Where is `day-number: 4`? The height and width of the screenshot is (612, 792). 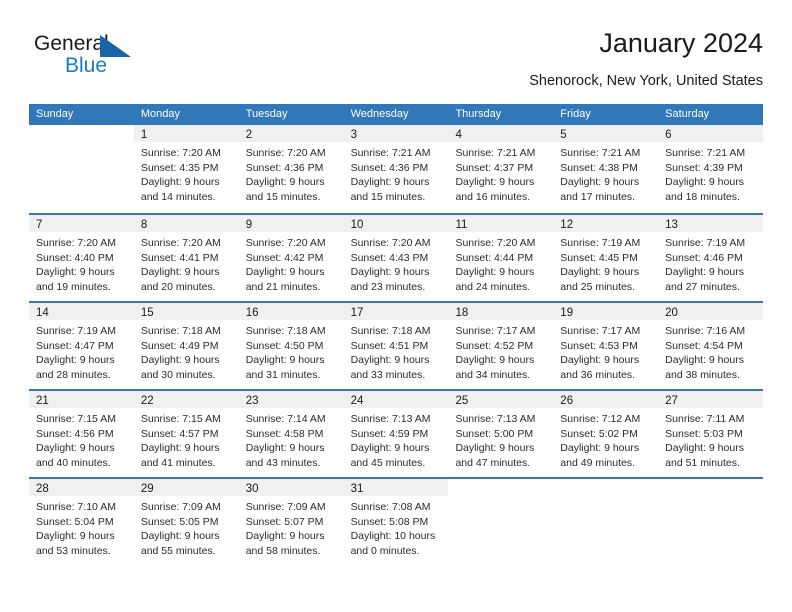
day-number: 4 is located at coordinates (458, 135).